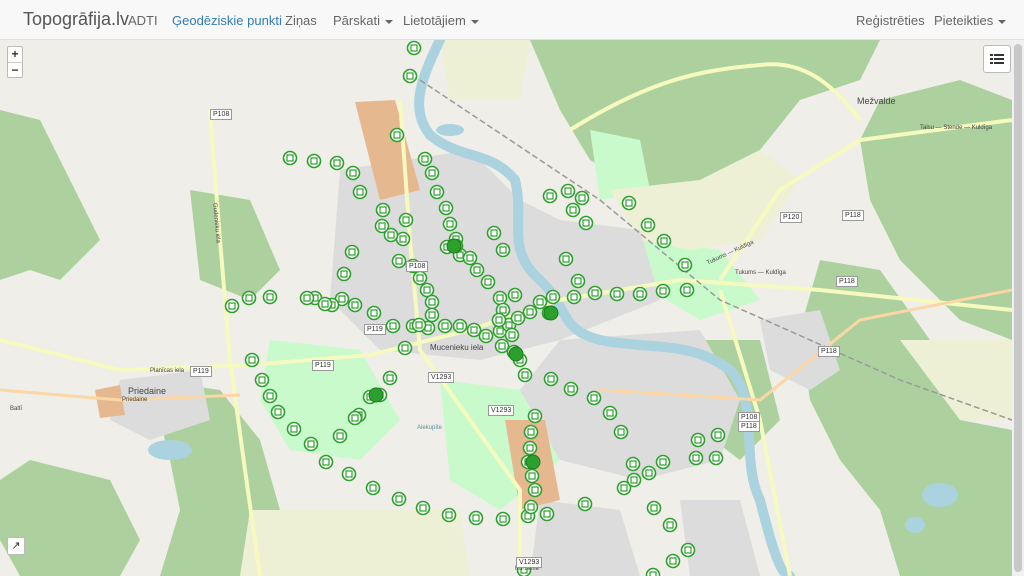  What do you see at coordinates (890, 20) in the screenshot?
I see `nav-register: Reģistrēties` at bounding box center [890, 20].